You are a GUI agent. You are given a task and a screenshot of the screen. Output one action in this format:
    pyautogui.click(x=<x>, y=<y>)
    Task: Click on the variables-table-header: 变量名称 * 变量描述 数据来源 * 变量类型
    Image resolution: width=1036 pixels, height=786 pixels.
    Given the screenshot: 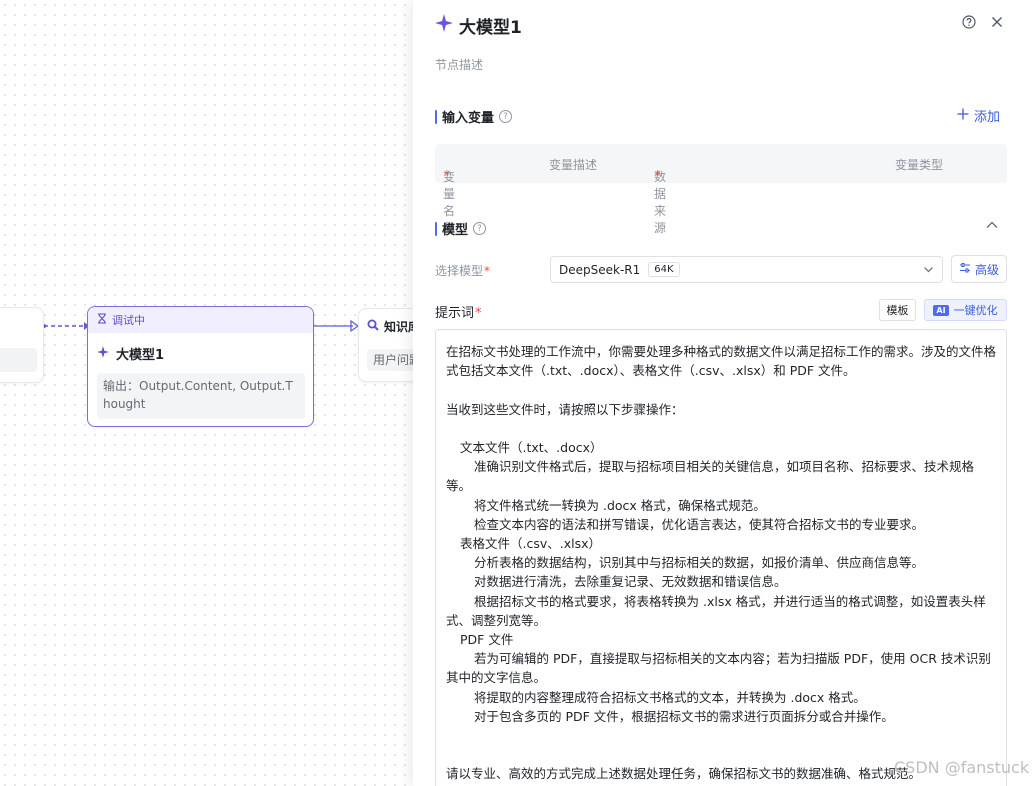 What is the action you would take?
    pyautogui.click(x=721, y=189)
    